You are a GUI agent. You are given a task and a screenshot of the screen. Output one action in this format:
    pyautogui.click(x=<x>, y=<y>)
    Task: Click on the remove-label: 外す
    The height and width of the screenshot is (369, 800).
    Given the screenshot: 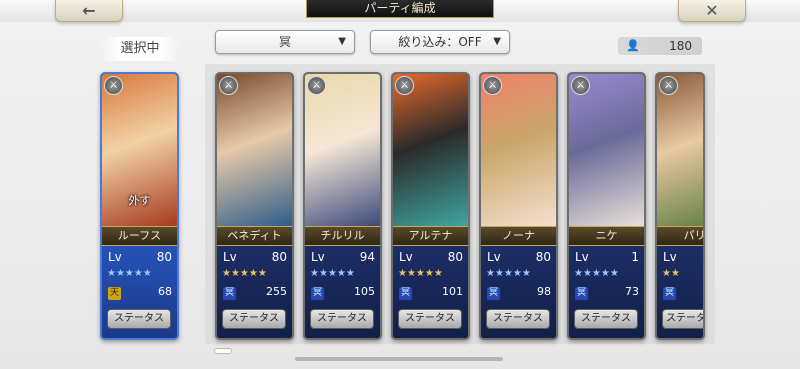 What is the action you would take?
    pyautogui.click(x=139, y=200)
    